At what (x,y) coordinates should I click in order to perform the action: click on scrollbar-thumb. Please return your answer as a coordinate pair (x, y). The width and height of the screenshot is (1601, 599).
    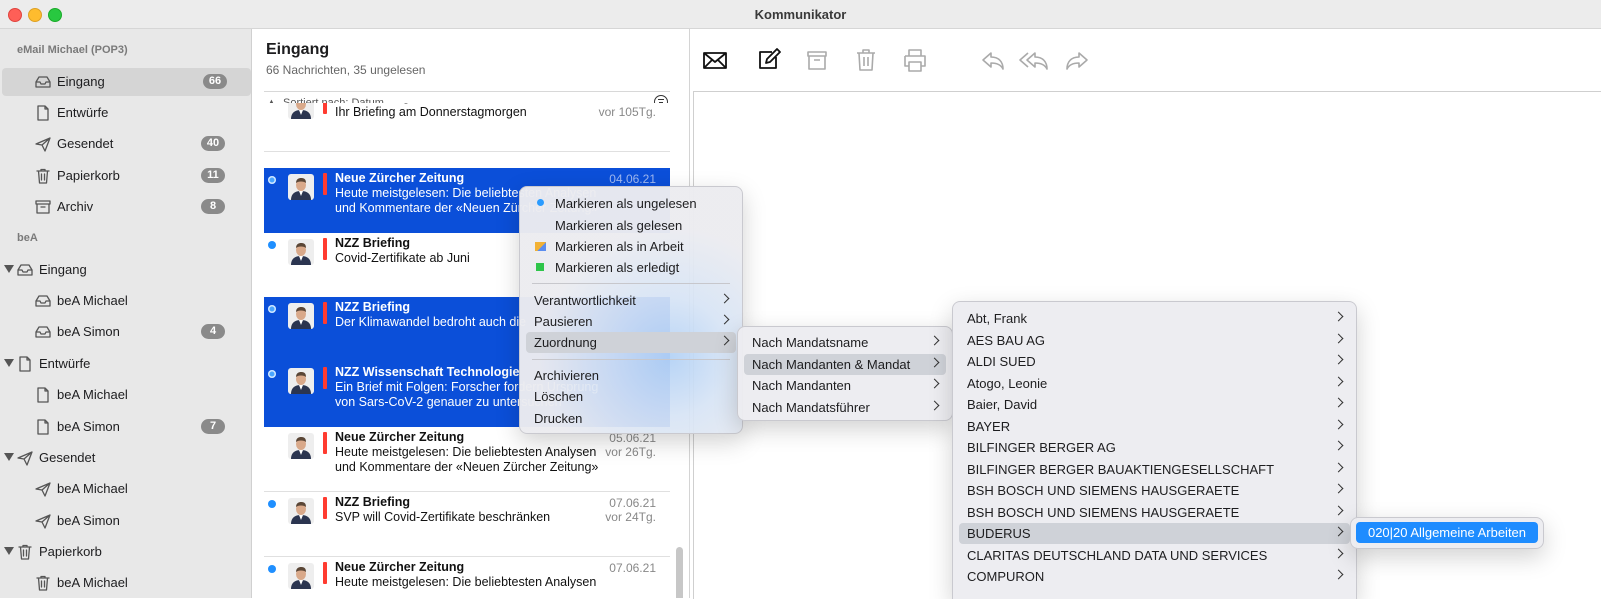
    Looking at the image, I should click on (679, 572).